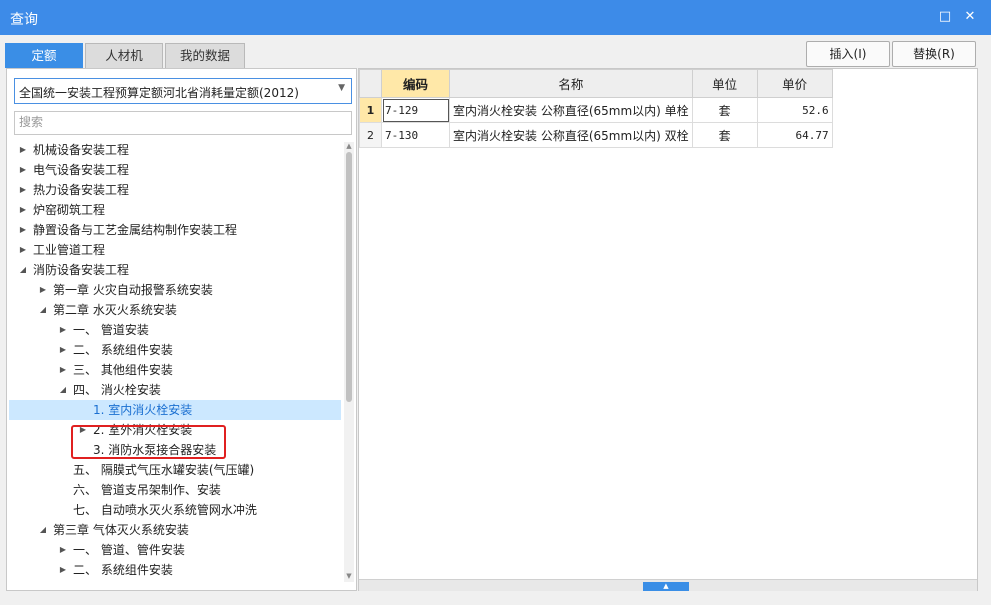 This screenshot has height=605, width=991. What do you see at coordinates (495, 17) in the screenshot?
I see `titlebar: 查询 □ ✕` at bounding box center [495, 17].